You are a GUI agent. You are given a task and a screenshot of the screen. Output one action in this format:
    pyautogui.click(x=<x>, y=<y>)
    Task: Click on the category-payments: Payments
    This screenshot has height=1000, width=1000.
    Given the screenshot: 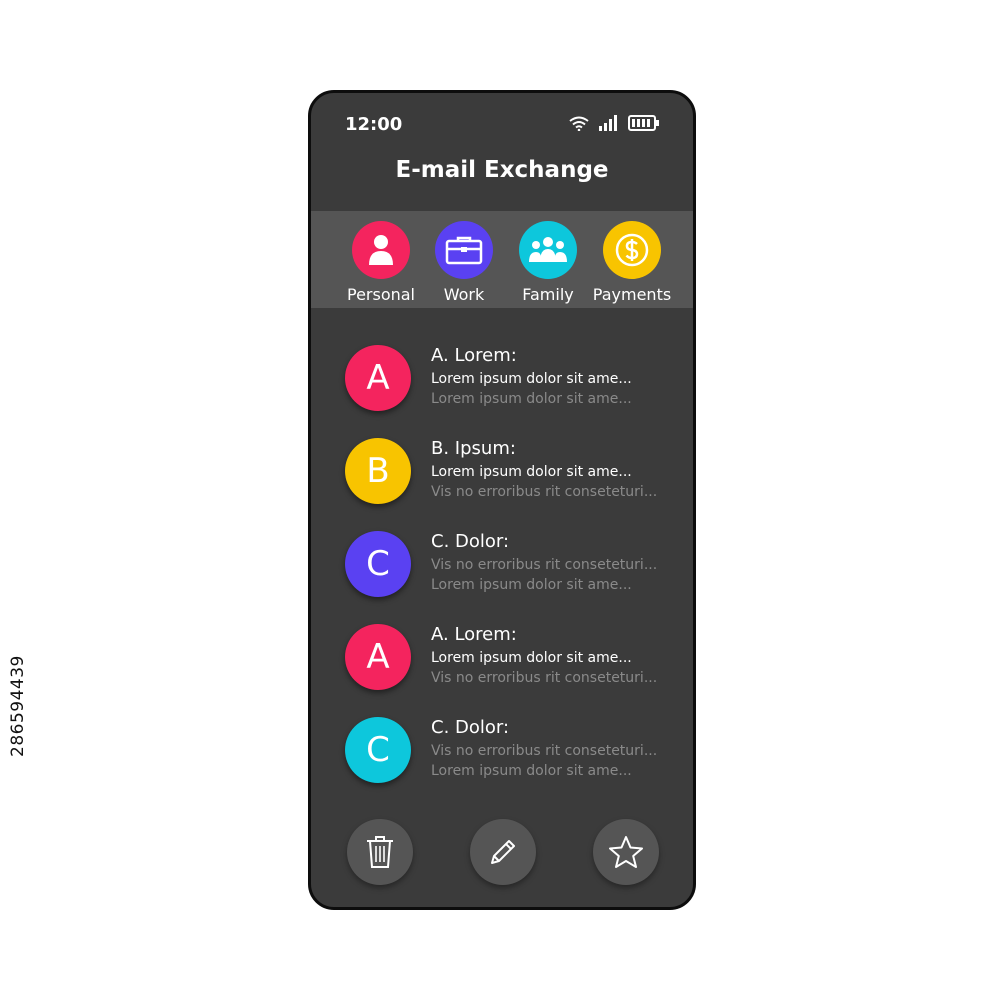 What is the action you would take?
    pyautogui.click(x=632, y=262)
    